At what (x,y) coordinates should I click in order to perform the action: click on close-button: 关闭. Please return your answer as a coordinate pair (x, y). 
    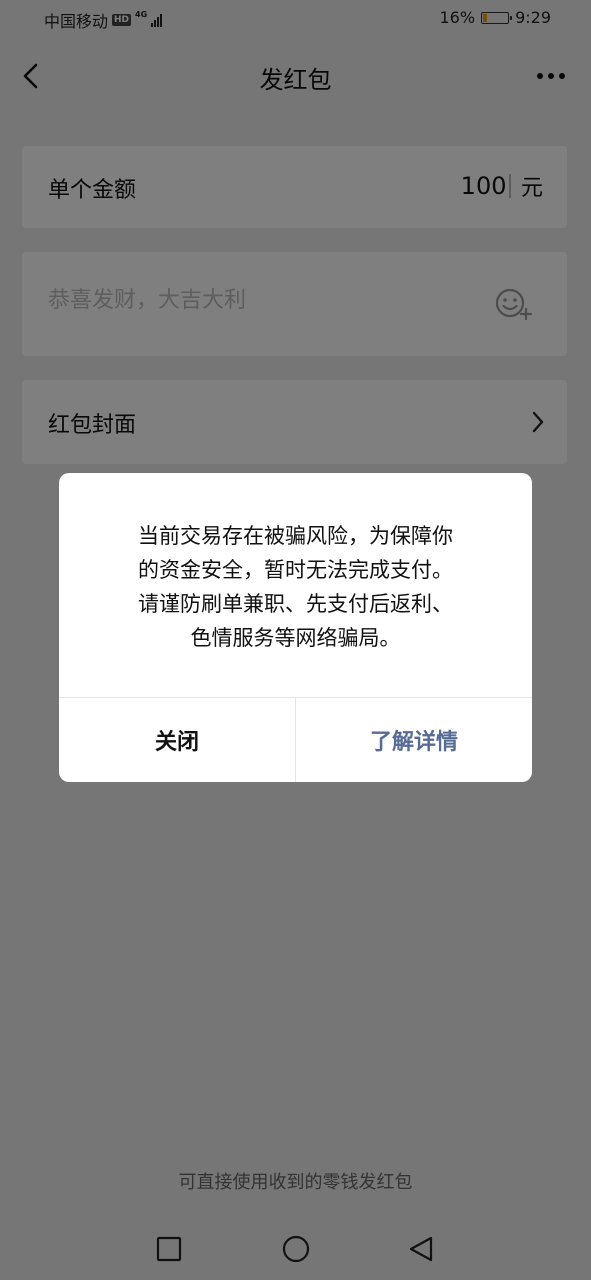
    Looking at the image, I should click on (177, 740).